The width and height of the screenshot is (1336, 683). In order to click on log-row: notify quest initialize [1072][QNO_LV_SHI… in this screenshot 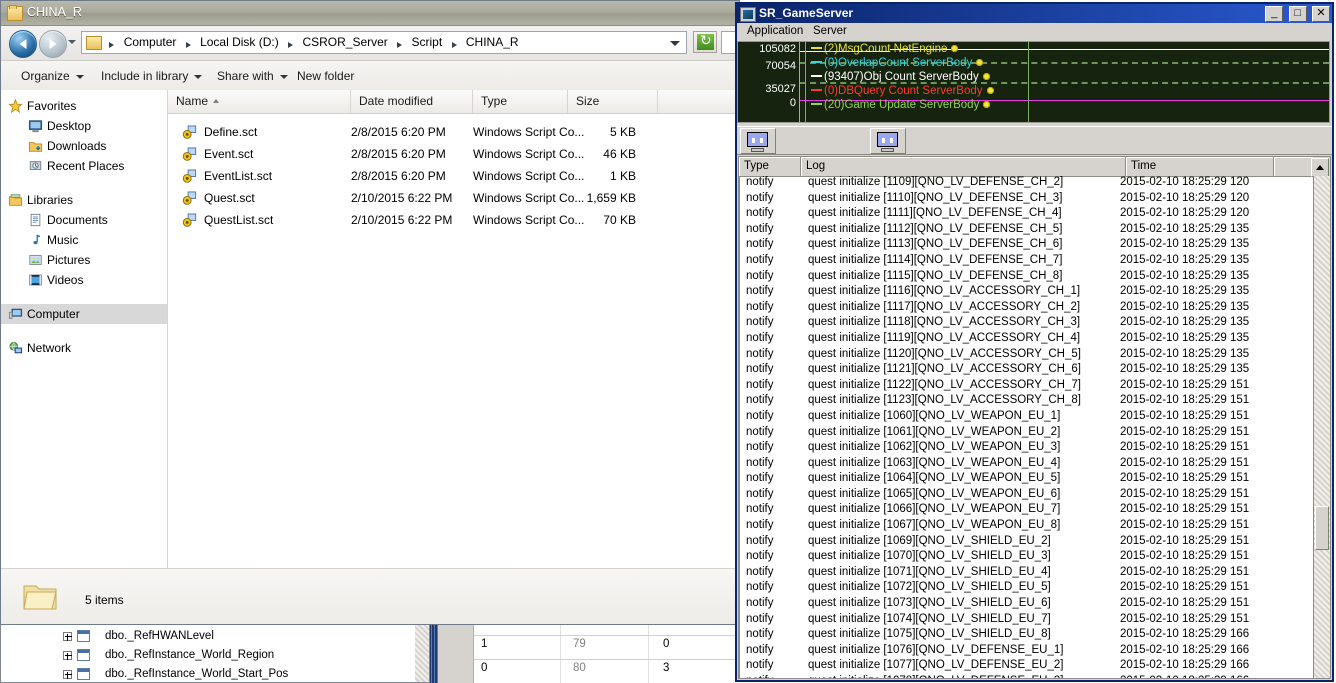, I will do `click(1027, 589)`.